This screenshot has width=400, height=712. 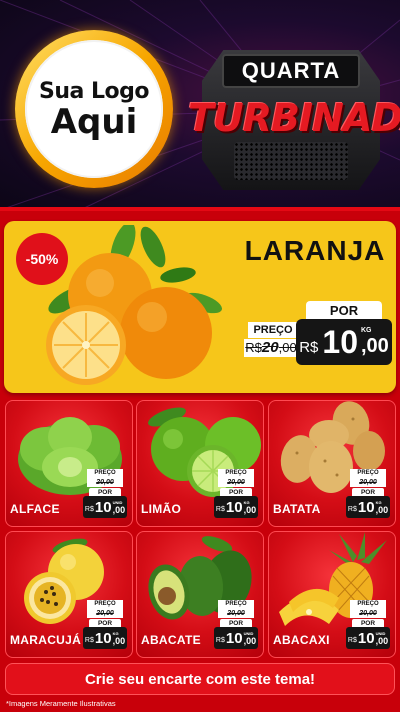 I want to click on header-divider, so click(x=200, y=209).